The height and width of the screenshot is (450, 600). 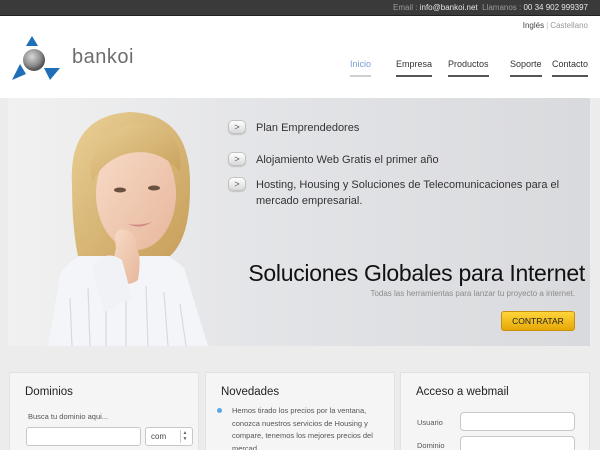 I want to click on dominios-box: Dominios Busca tu dominio aqui... com ▲ ▼, so click(x=104, y=411).